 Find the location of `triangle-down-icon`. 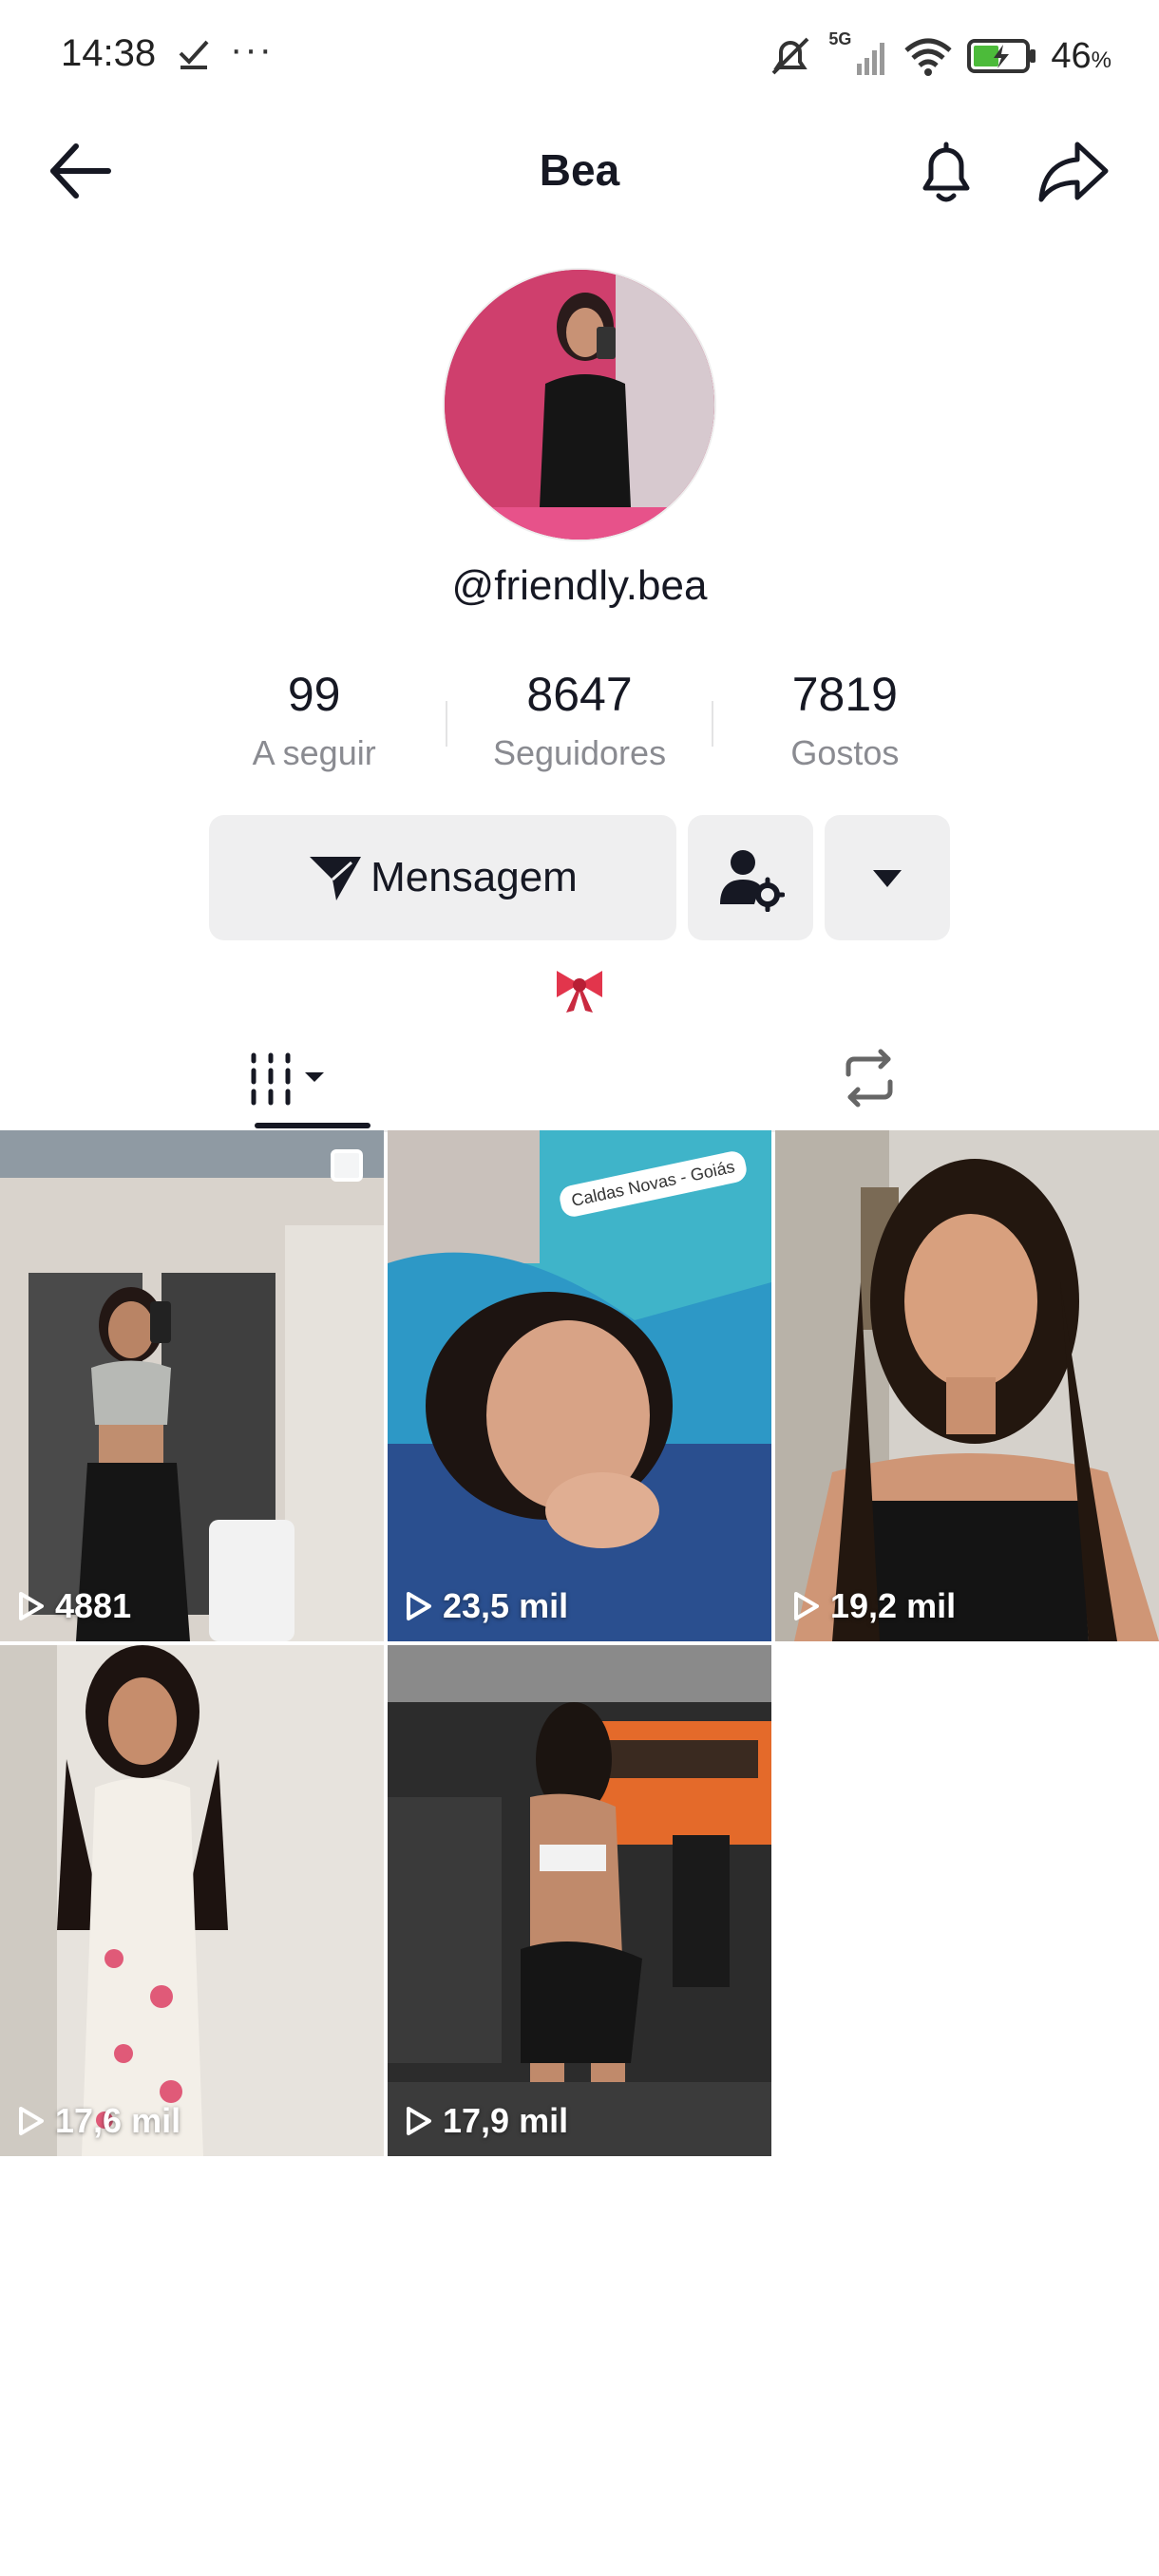

triangle-down-icon is located at coordinates (887, 878).